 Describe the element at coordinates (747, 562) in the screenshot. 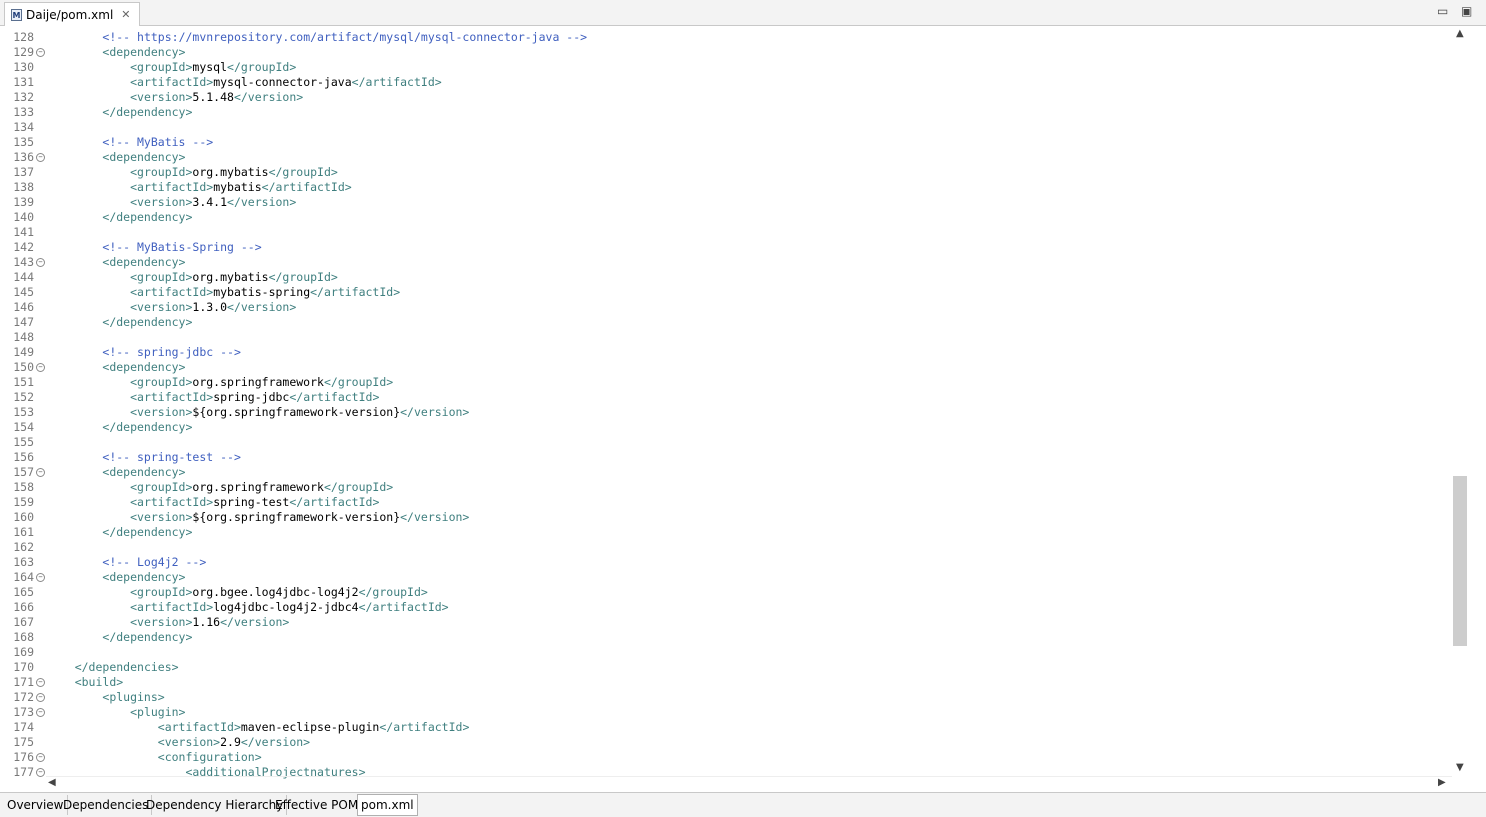

I see `code-line: <!-- Log4j2 -->` at that location.